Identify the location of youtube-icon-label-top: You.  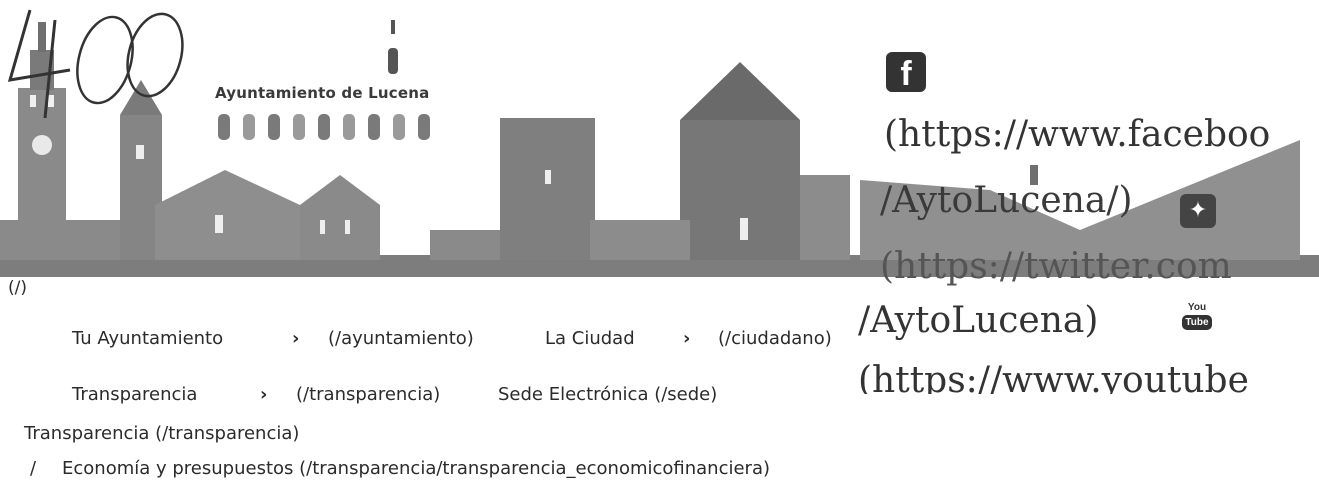
(1197, 307).